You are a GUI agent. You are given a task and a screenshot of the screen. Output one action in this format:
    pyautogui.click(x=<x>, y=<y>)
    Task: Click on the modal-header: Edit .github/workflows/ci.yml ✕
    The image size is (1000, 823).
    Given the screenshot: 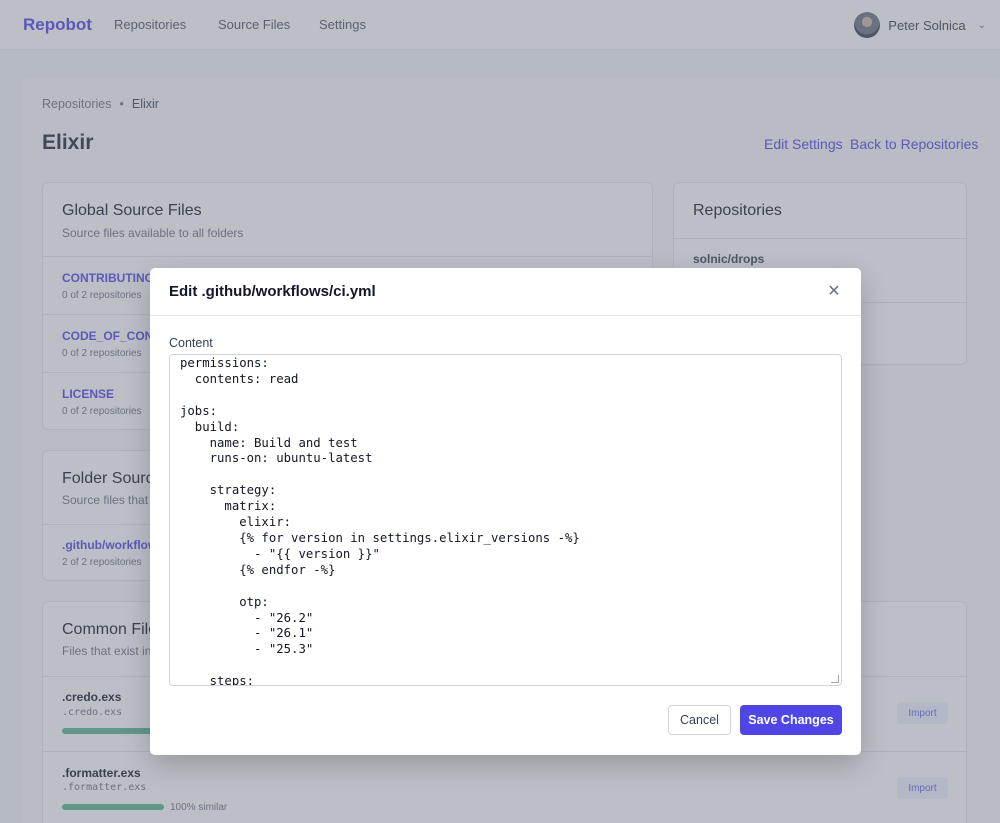 What is the action you would take?
    pyautogui.click(x=505, y=292)
    